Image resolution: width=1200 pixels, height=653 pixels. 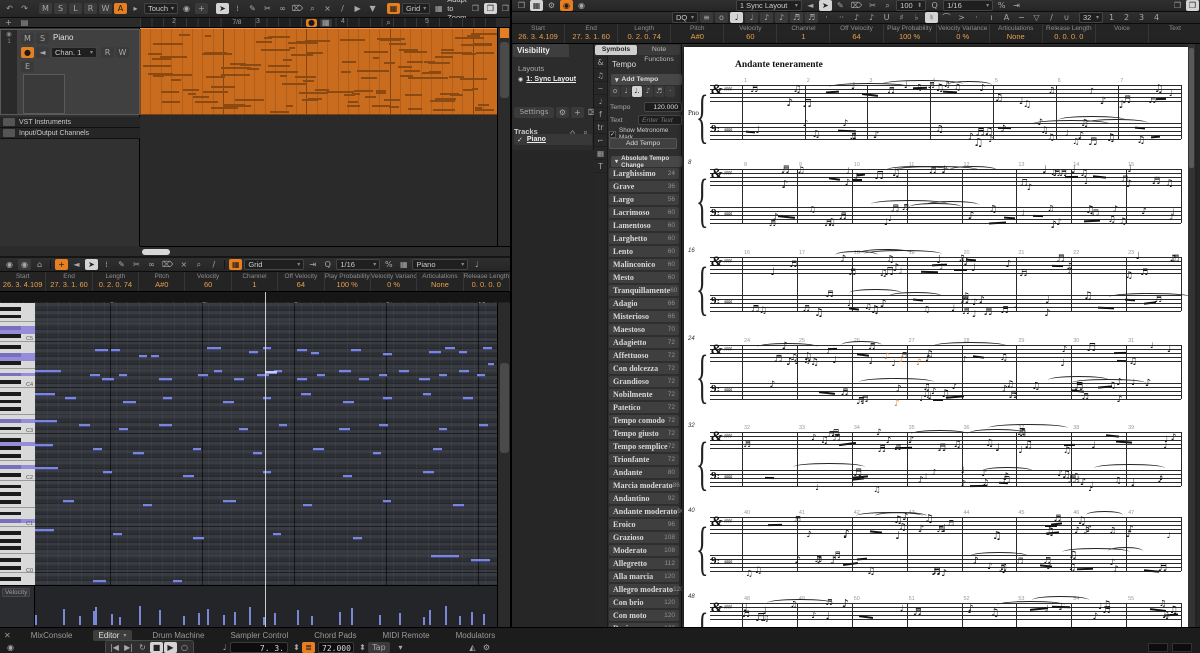 What do you see at coordinates (156, 647) in the screenshot?
I see `stop-button: ■` at bounding box center [156, 647].